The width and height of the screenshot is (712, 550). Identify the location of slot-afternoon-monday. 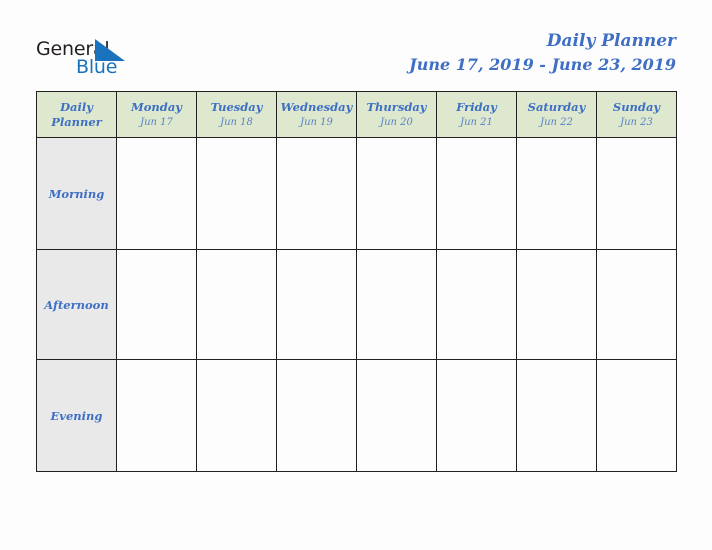
(156, 304).